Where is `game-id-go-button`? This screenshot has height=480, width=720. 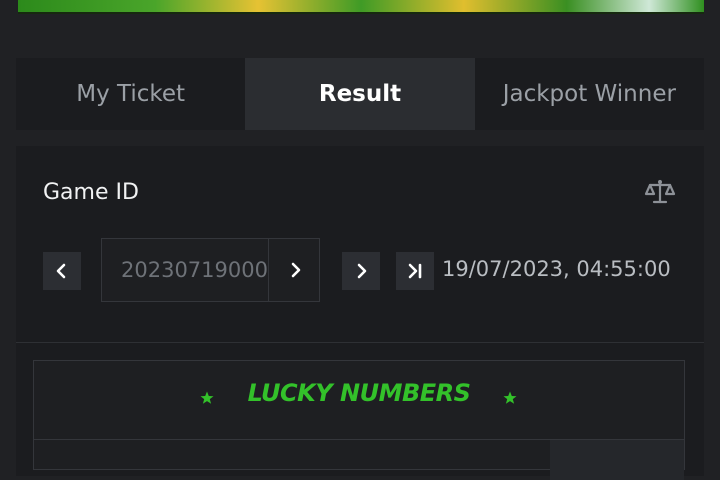
game-id-go-button is located at coordinates (294, 270).